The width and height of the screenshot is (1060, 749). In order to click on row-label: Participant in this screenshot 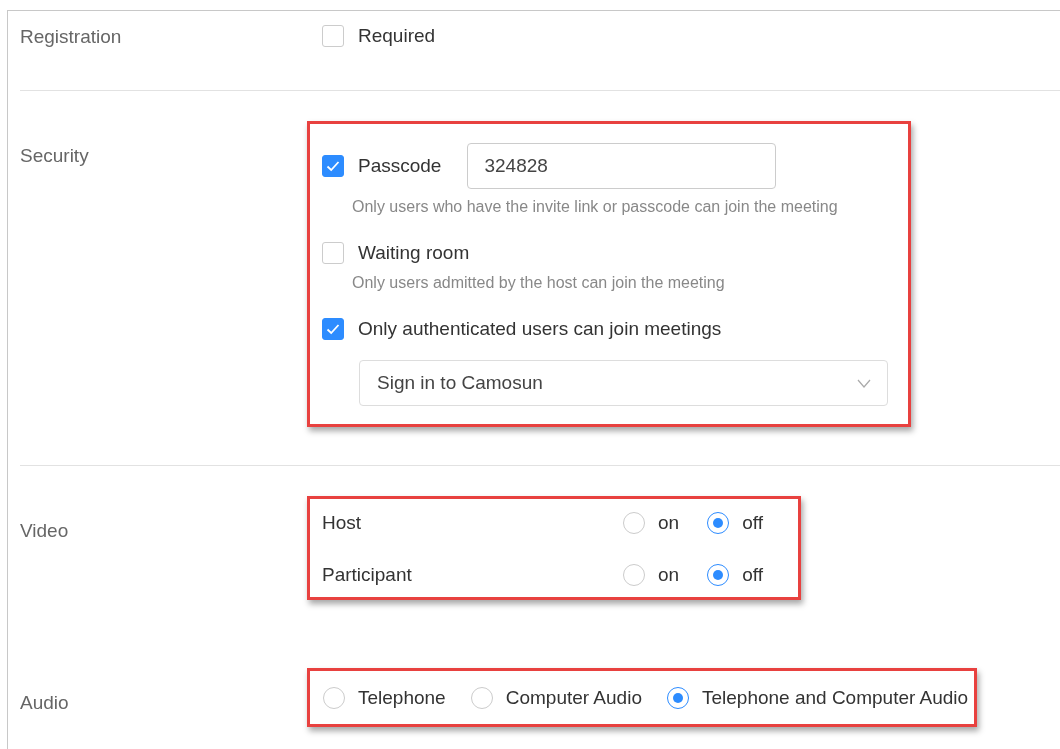, I will do `click(367, 575)`.